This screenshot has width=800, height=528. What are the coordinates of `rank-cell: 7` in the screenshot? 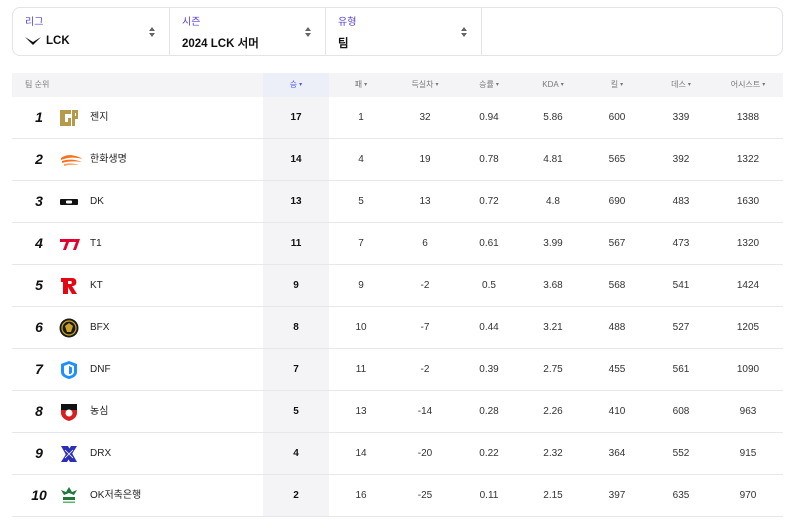 It's located at (39, 369).